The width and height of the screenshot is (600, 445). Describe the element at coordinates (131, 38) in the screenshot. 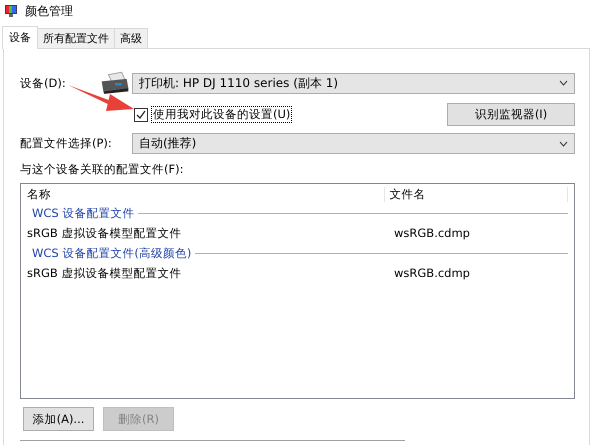

I see `tab: 高级` at that location.